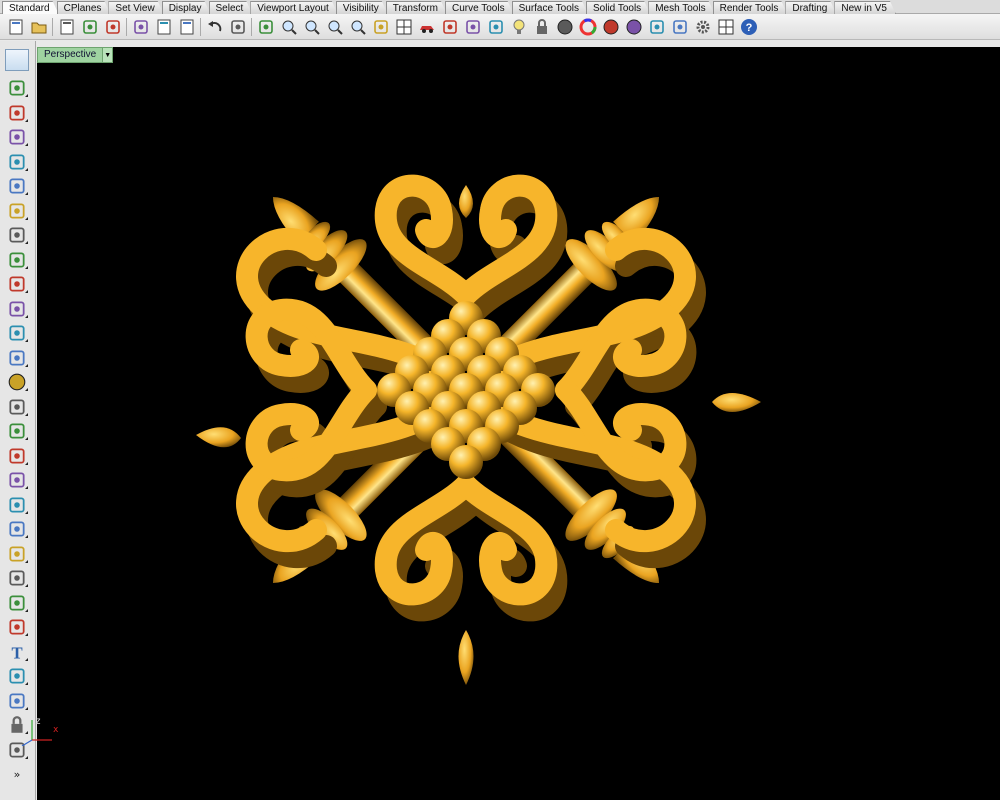 The width and height of the screenshot is (1000, 800). Describe the element at coordinates (403, 27) in the screenshot. I see `four-viewports-icon` at that location.